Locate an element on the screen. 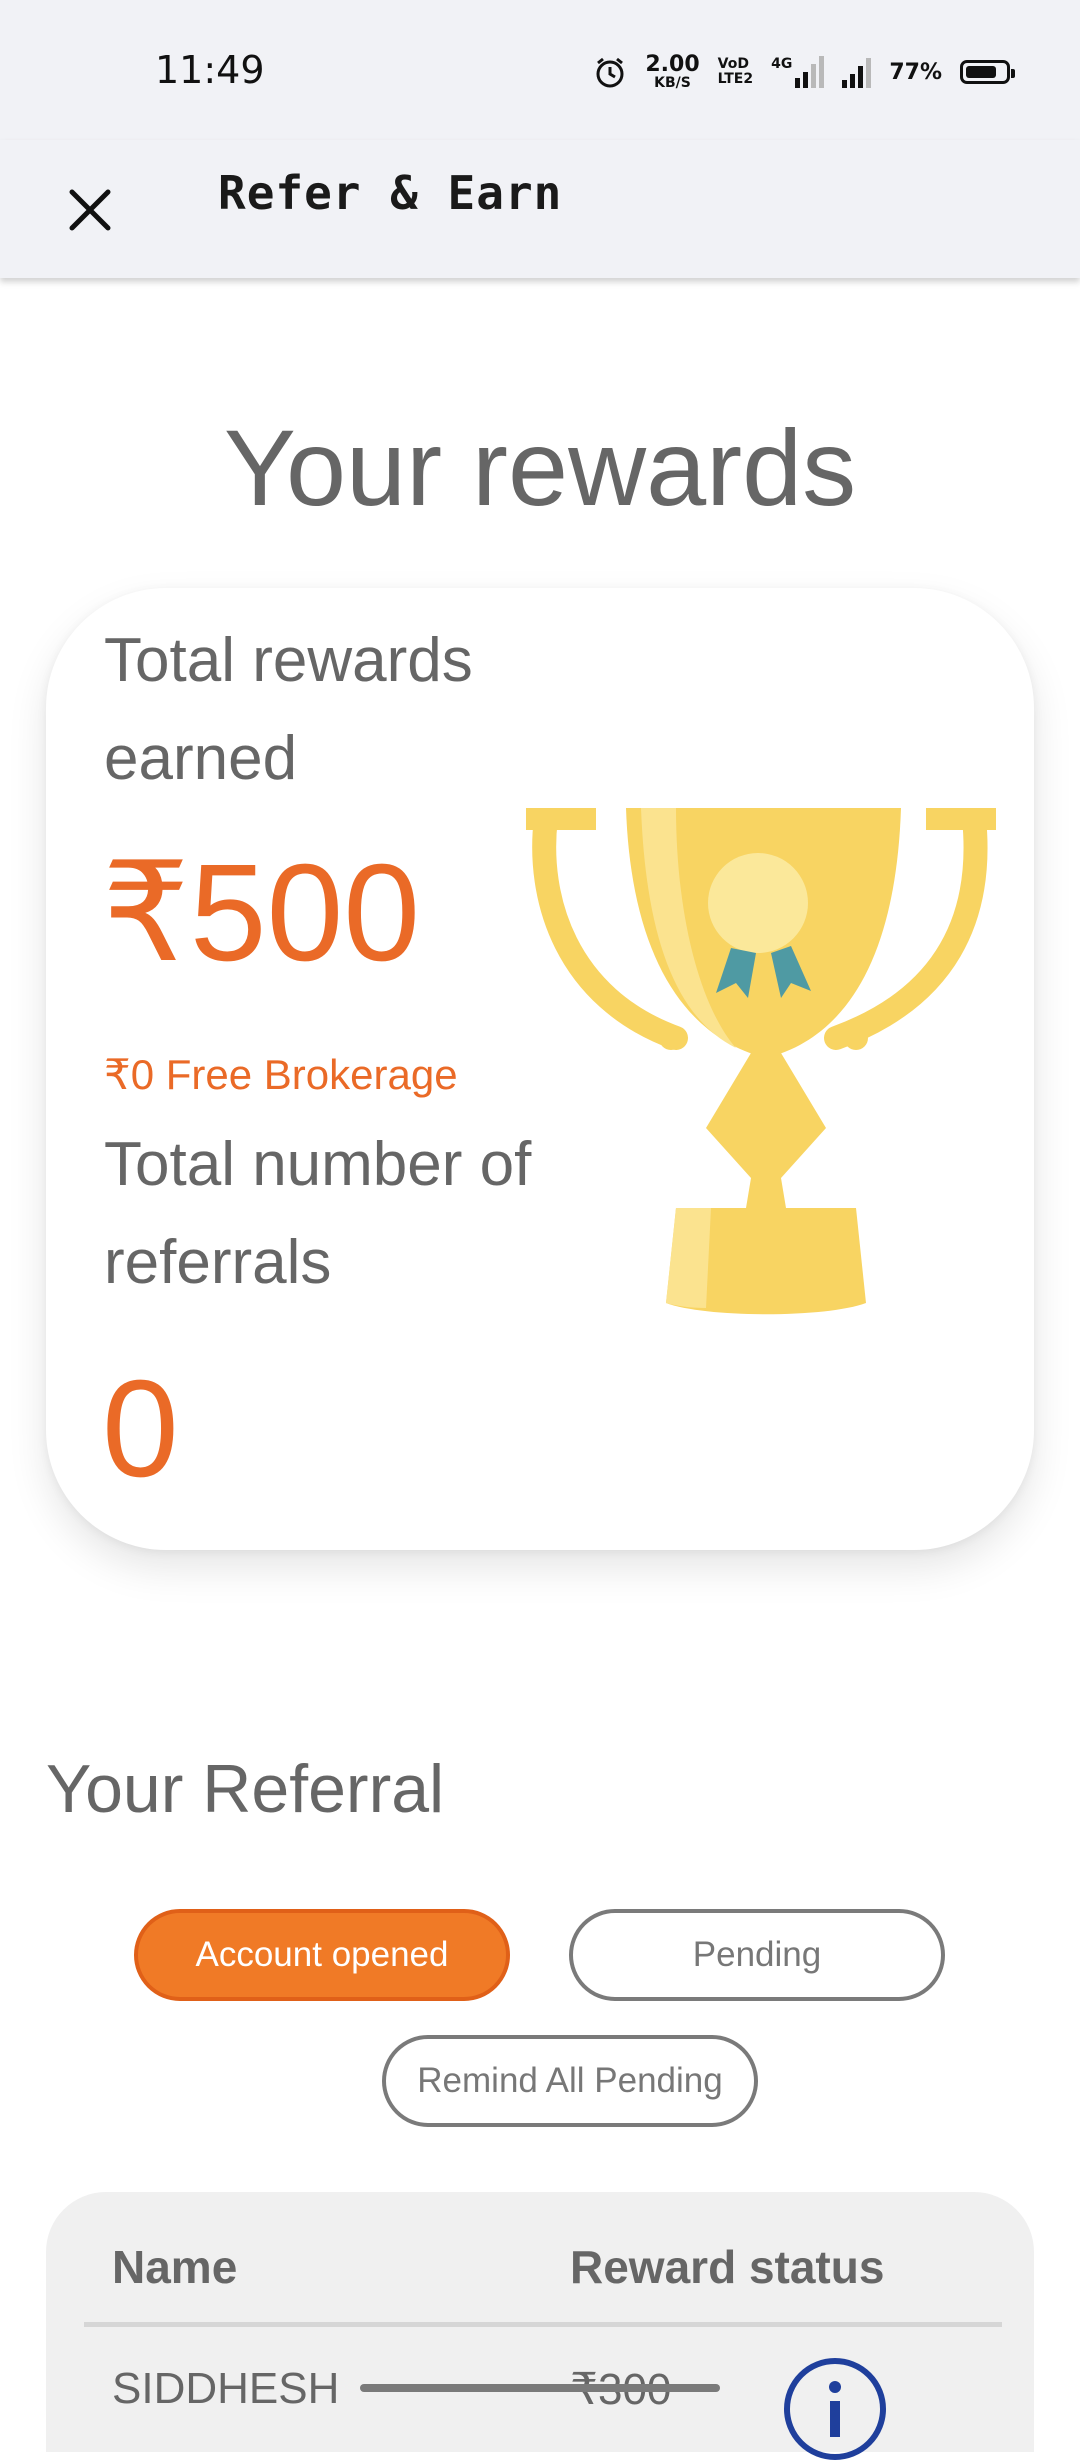 Image resolution: width=1080 pixels, height=2461 pixels. close-icon is located at coordinates (90, 210).